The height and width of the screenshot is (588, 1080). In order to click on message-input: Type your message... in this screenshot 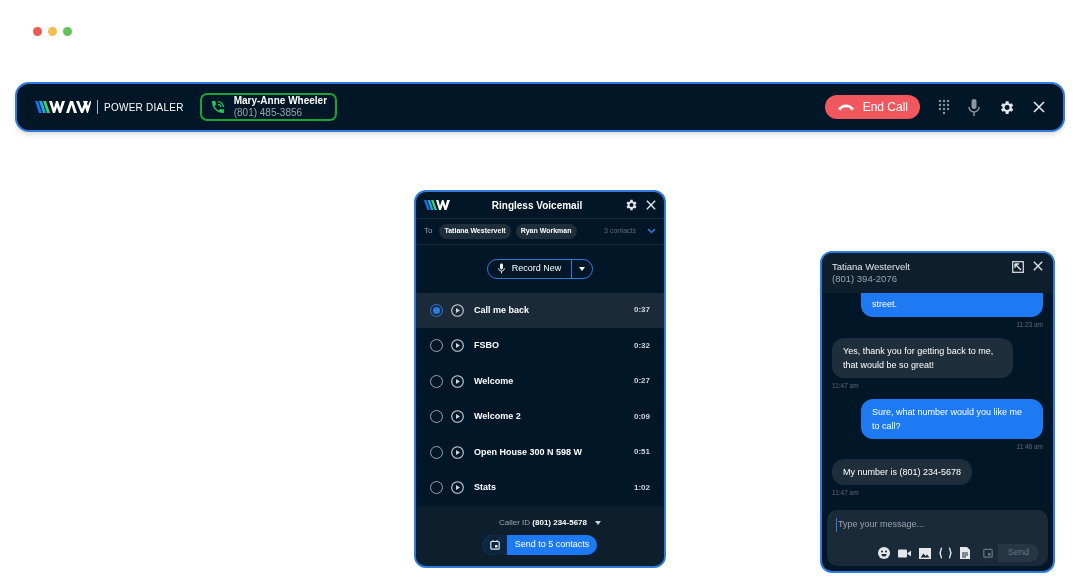, I will do `click(937, 525)`.